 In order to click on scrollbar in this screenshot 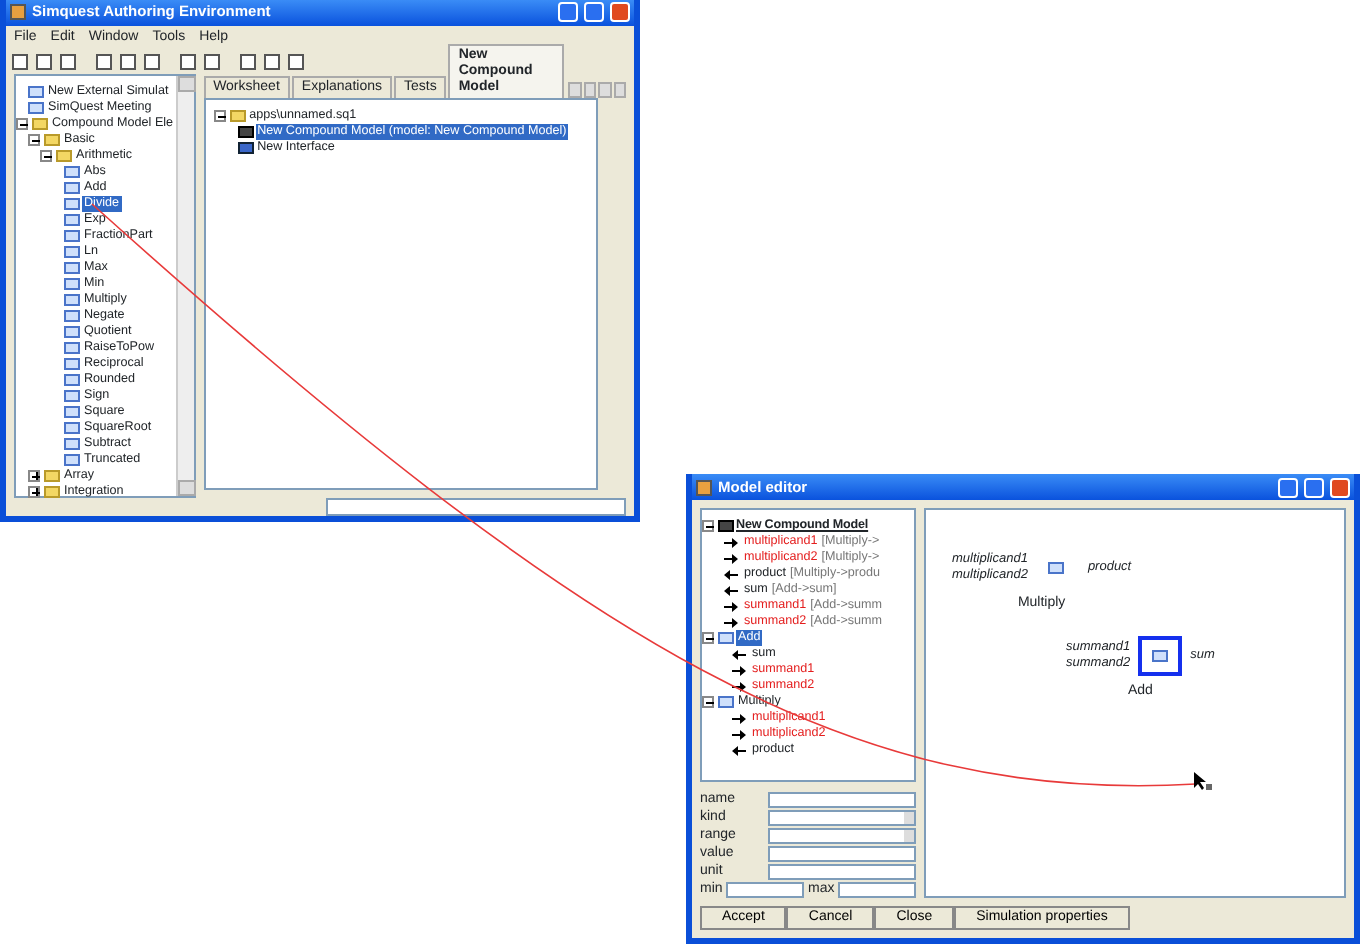, I will do `click(184, 286)`.